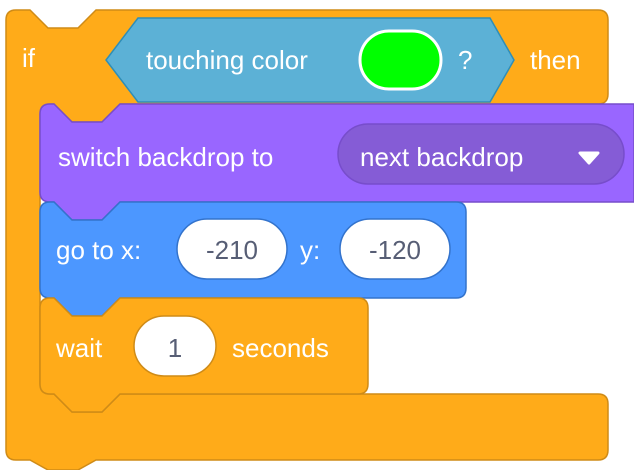  Describe the element at coordinates (175, 348) in the screenshot. I see `wait-value: 1` at that location.